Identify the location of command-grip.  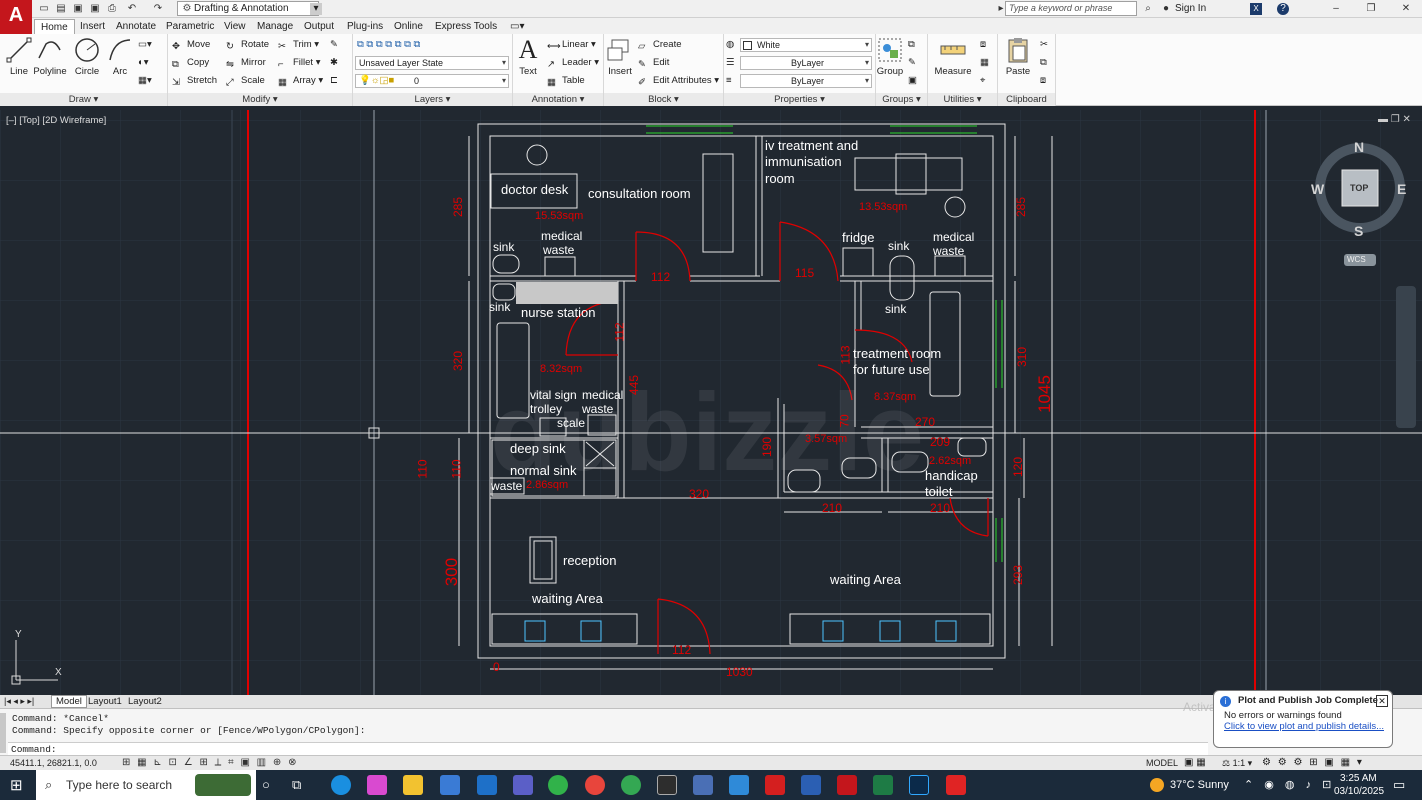
(3, 733).